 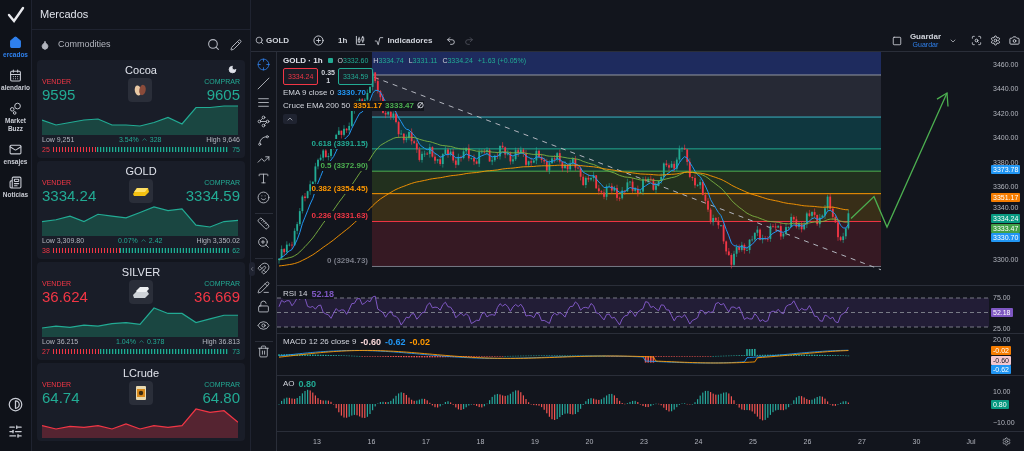 What do you see at coordinates (368, 106) in the screenshot?
I see `study-value: 3351.17` at bounding box center [368, 106].